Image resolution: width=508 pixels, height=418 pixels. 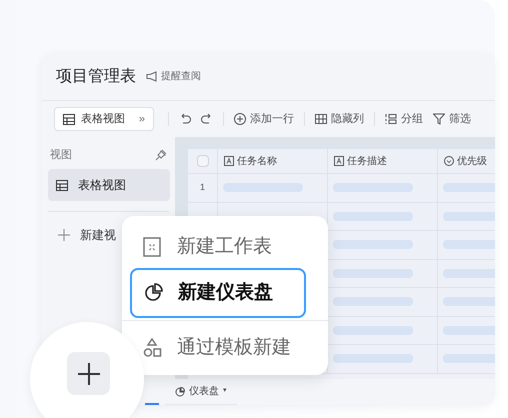 What do you see at coordinates (202, 161) in the screenshot?
I see `select-all-checkbox` at bounding box center [202, 161].